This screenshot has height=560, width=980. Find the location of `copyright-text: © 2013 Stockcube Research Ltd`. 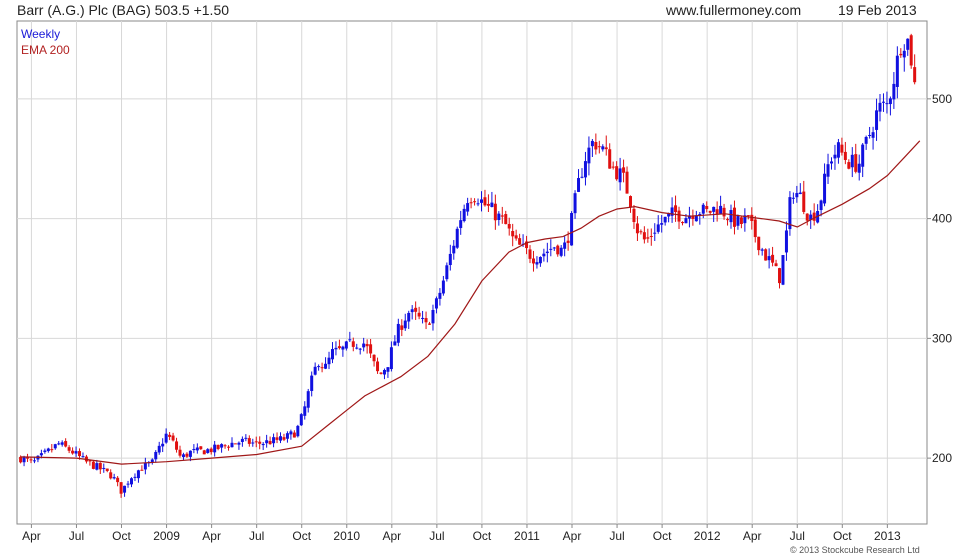

copyright-text: © 2013 Stockcube Research Ltd is located at coordinates (855, 550).